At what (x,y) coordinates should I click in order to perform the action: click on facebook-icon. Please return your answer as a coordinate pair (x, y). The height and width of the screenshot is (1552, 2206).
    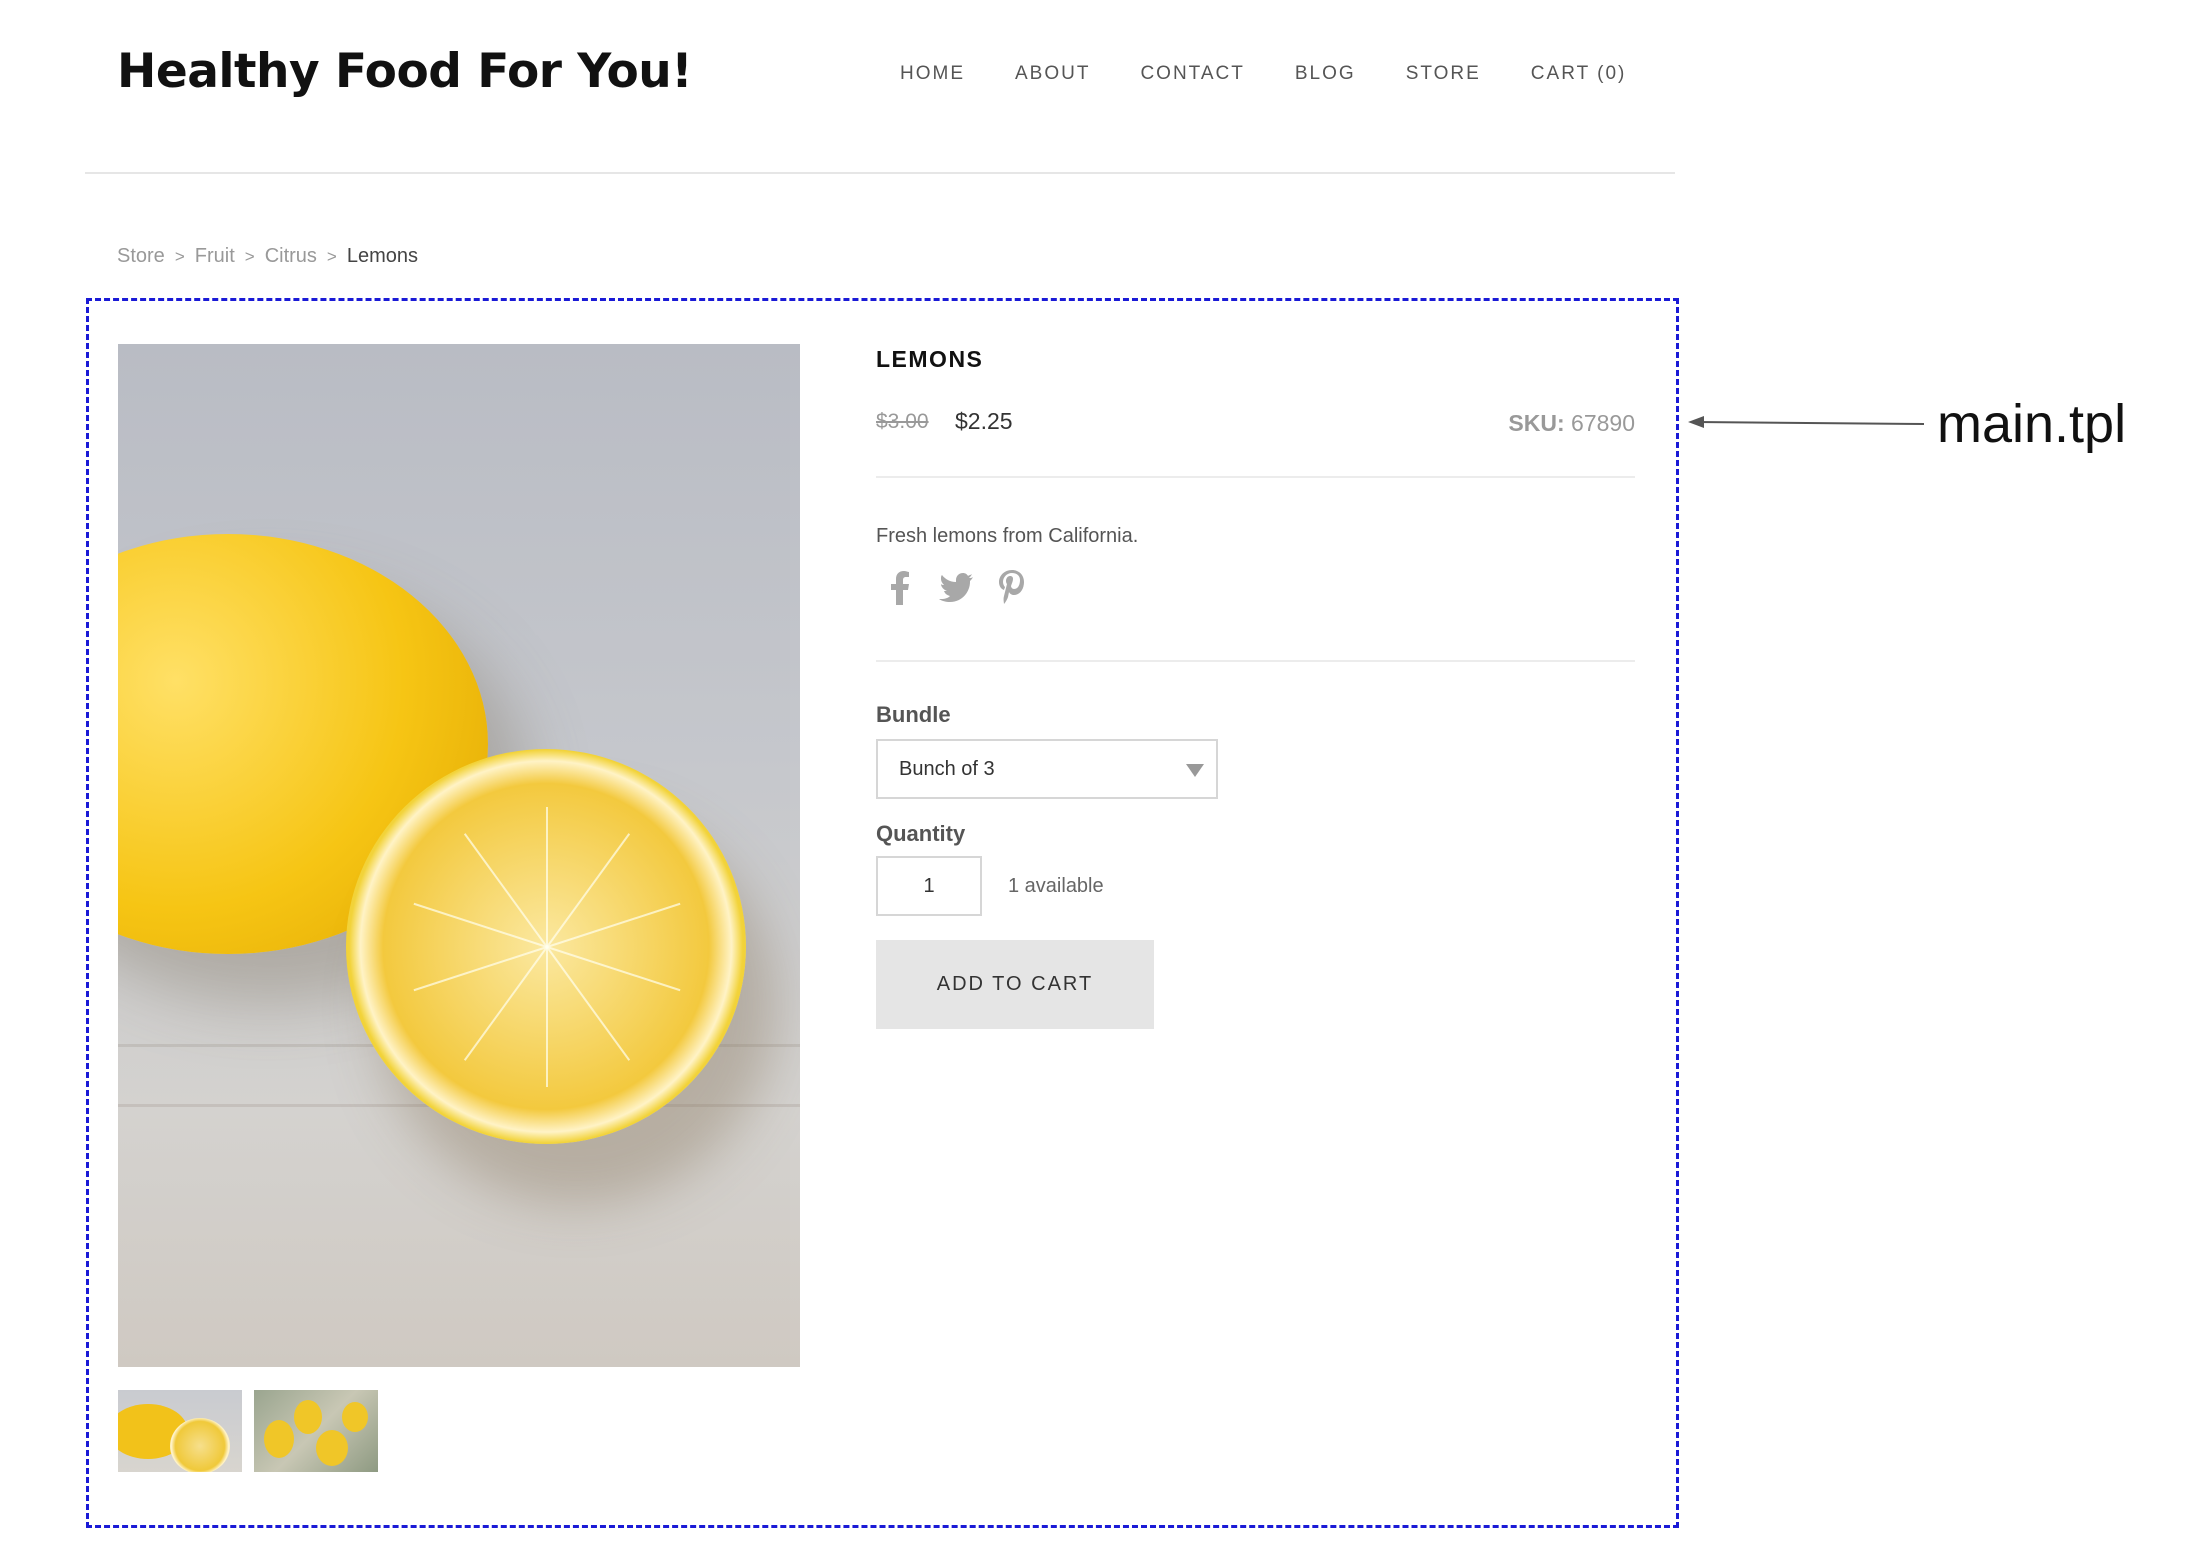
    Looking at the image, I should click on (900, 588).